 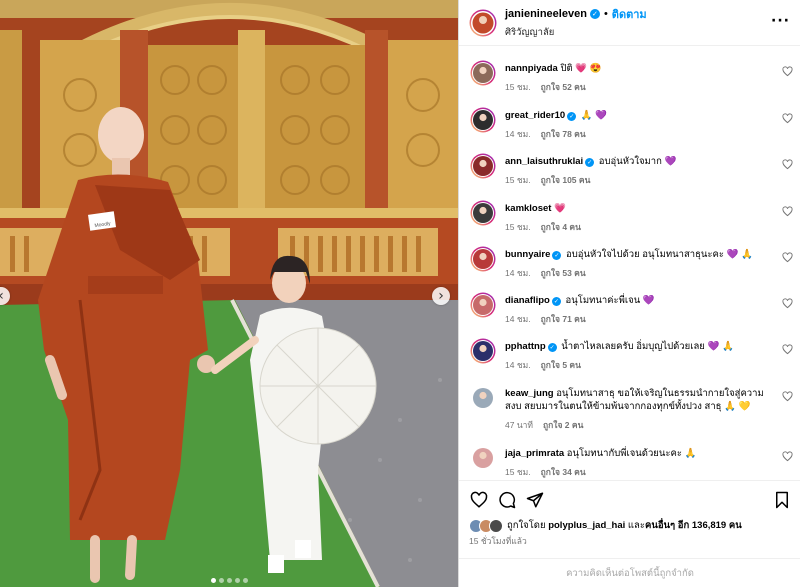 I want to click on comment-text: อบอุ่นหัวใจไปด้วย อนุโมทนาสาธุนะคะ 💜 🙏, so click(x=659, y=254).